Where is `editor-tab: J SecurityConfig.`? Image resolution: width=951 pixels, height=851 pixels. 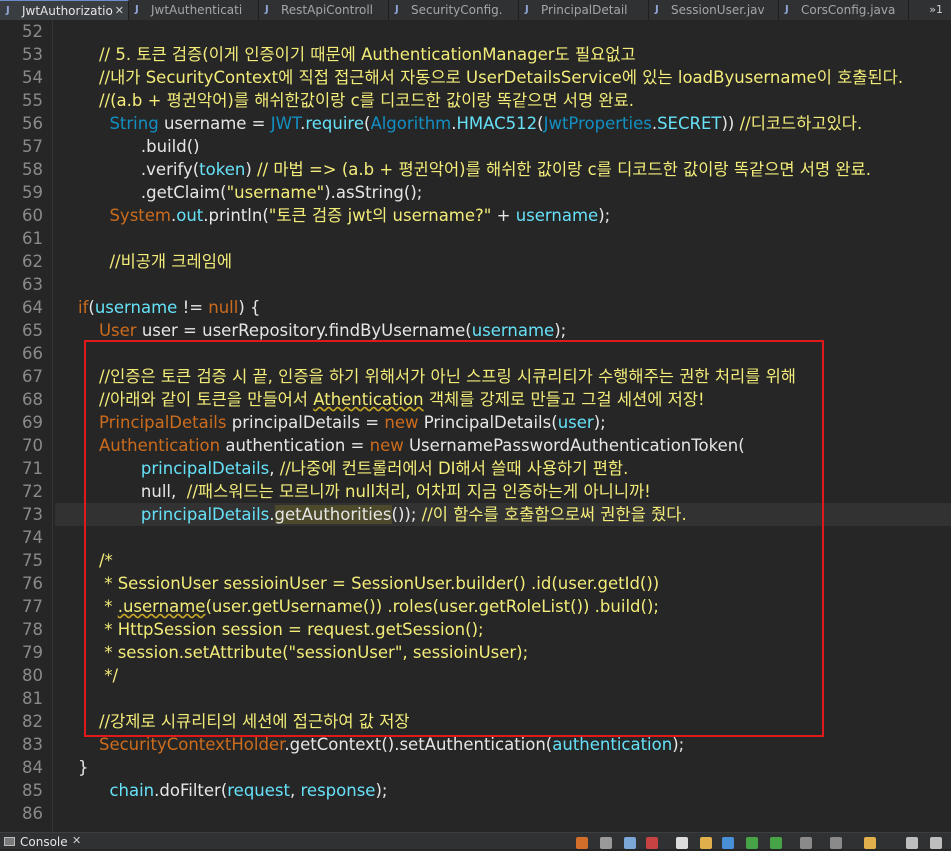
editor-tab: J SecurityConfig. is located at coordinates (454, 10).